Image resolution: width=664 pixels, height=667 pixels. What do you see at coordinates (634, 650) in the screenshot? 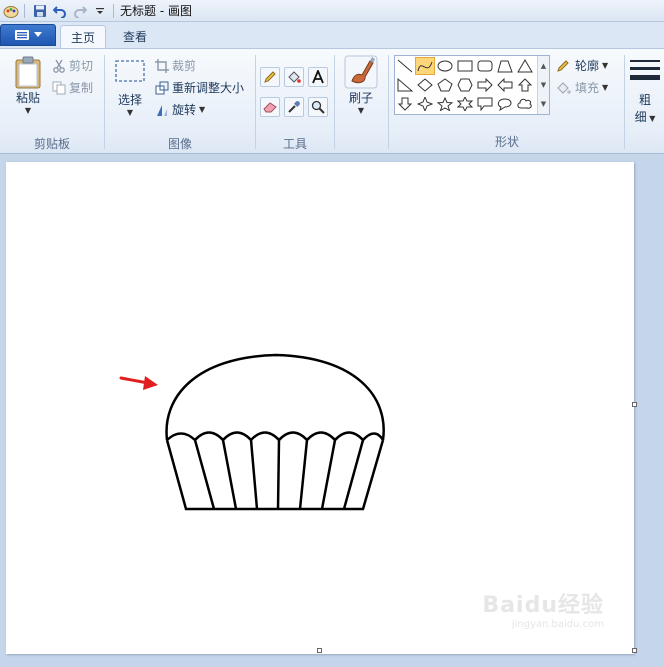
I see `canvas-resize-handle-corner` at bounding box center [634, 650].